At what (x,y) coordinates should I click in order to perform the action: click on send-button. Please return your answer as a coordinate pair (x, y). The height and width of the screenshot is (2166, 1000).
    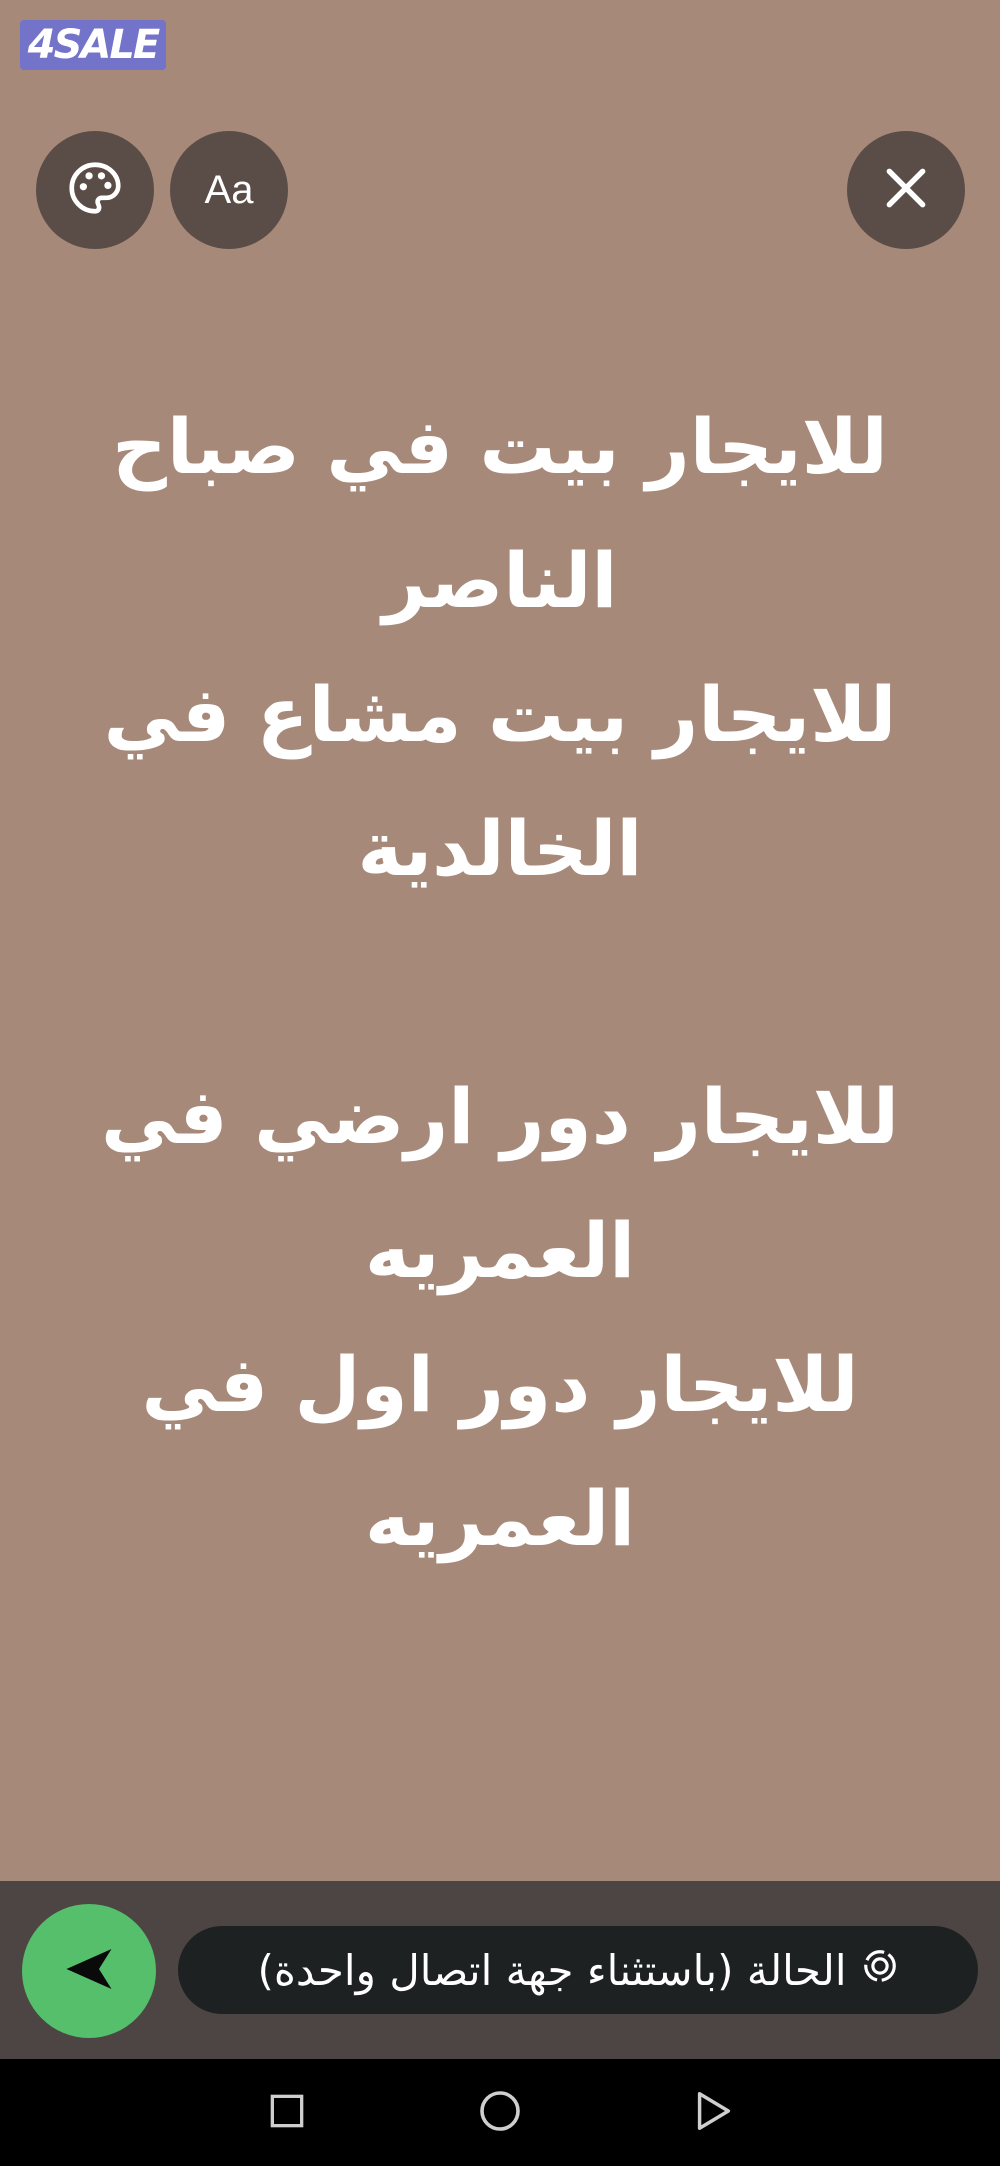
    Looking at the image, I should click on (89, 1971).